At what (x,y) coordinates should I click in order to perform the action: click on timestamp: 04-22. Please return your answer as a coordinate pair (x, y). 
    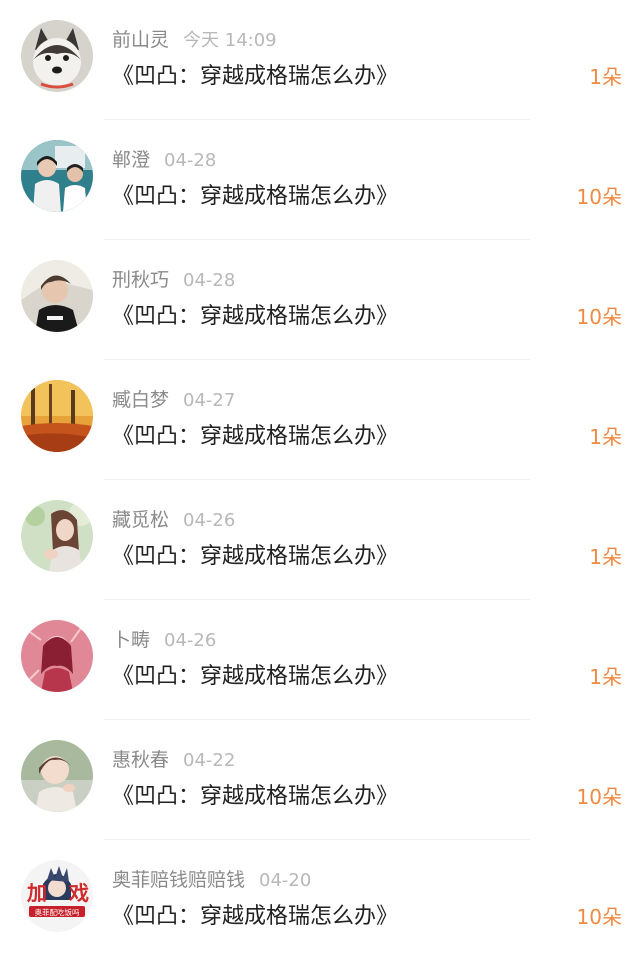
    Looking at the image, I should click on (209, 760).